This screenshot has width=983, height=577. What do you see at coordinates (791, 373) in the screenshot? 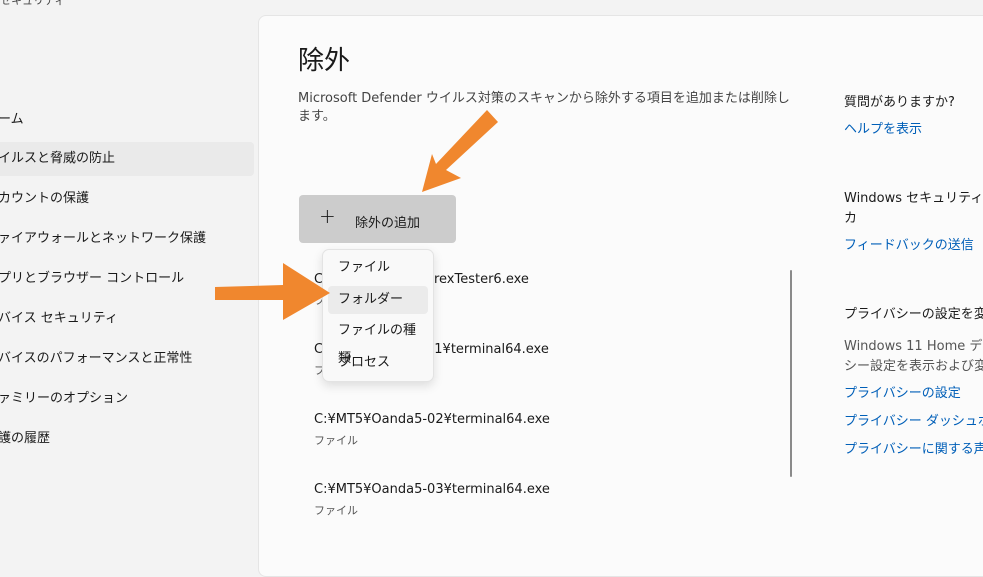
I see `scrollbar` at bounding box center [791, 373].